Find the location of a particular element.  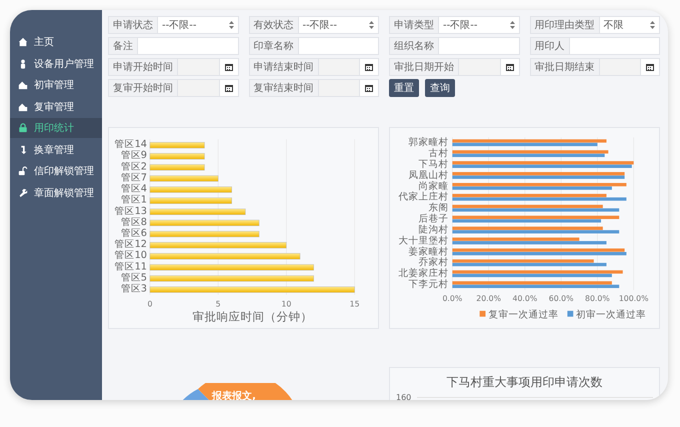

field-label: 用印人 is located at coordinates (550, 46).